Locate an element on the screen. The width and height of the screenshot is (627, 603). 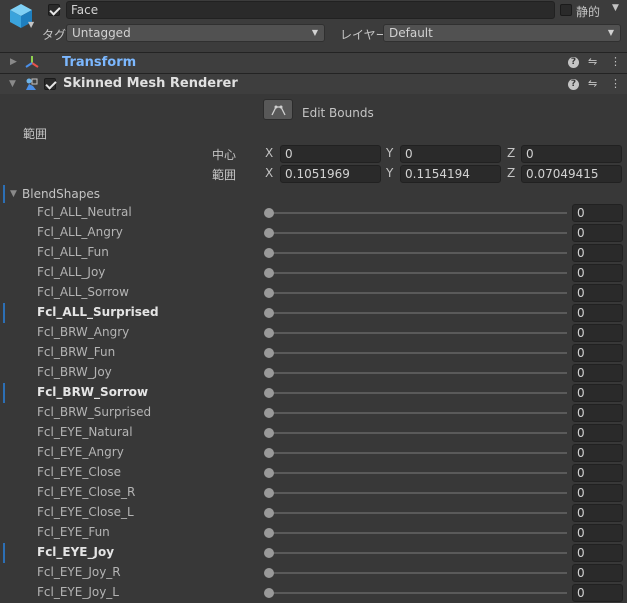
static-checkbox is located at coordinates (566, 10).